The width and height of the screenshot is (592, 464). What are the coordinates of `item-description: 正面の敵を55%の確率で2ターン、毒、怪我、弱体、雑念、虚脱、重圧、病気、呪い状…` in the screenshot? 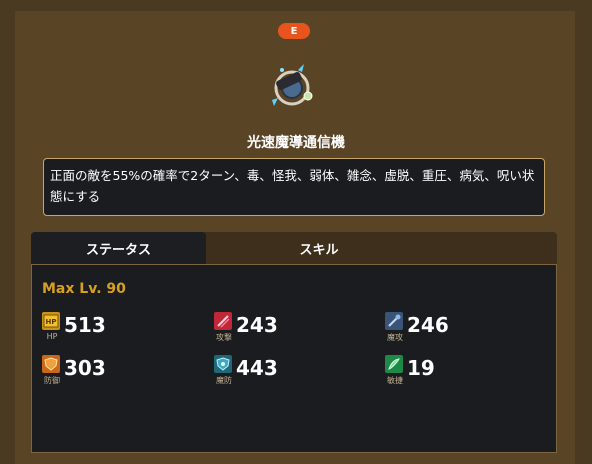 It's located at (294, 187).